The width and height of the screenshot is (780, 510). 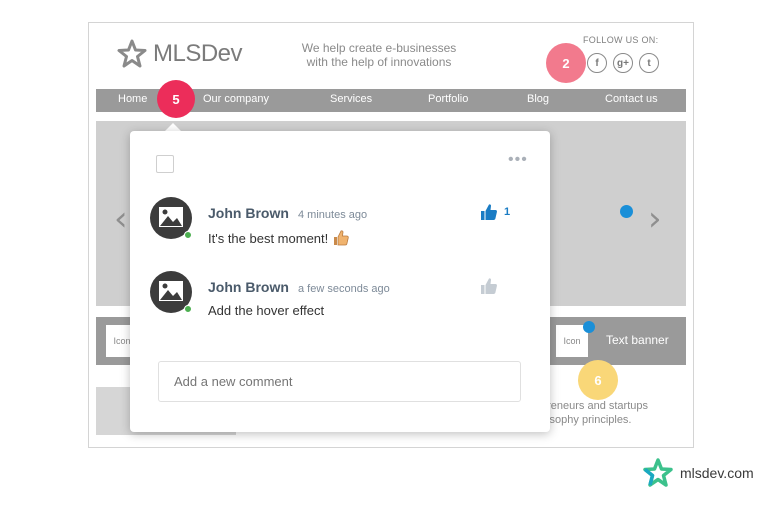 I want to click on select-checkbox, so click(x=165, y=164).